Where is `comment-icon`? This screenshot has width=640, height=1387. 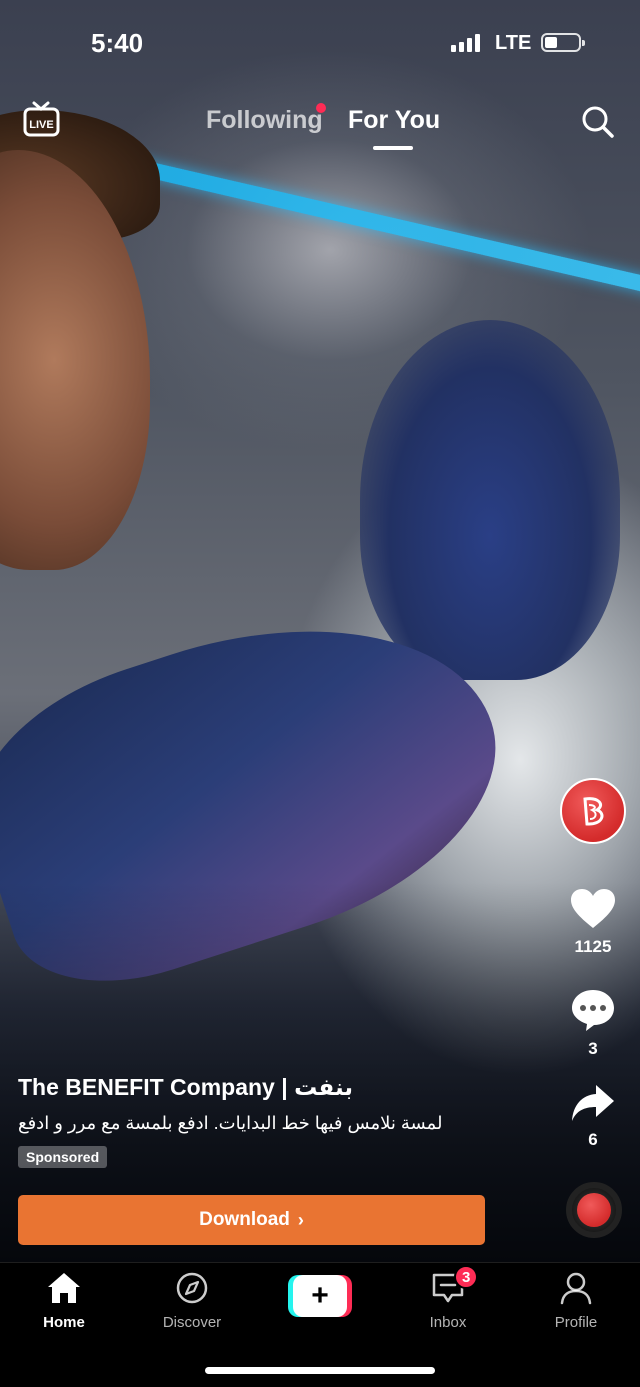 comment-icon is located at coordinates (593, 1010).